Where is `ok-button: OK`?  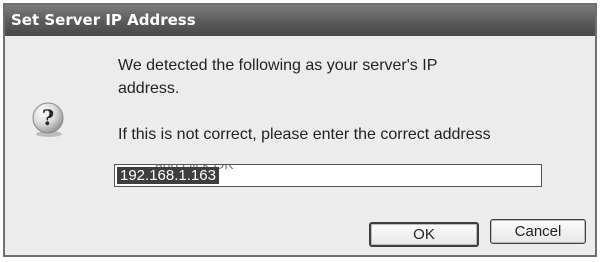 ok-button: OK is located at coordinates (424, 234).